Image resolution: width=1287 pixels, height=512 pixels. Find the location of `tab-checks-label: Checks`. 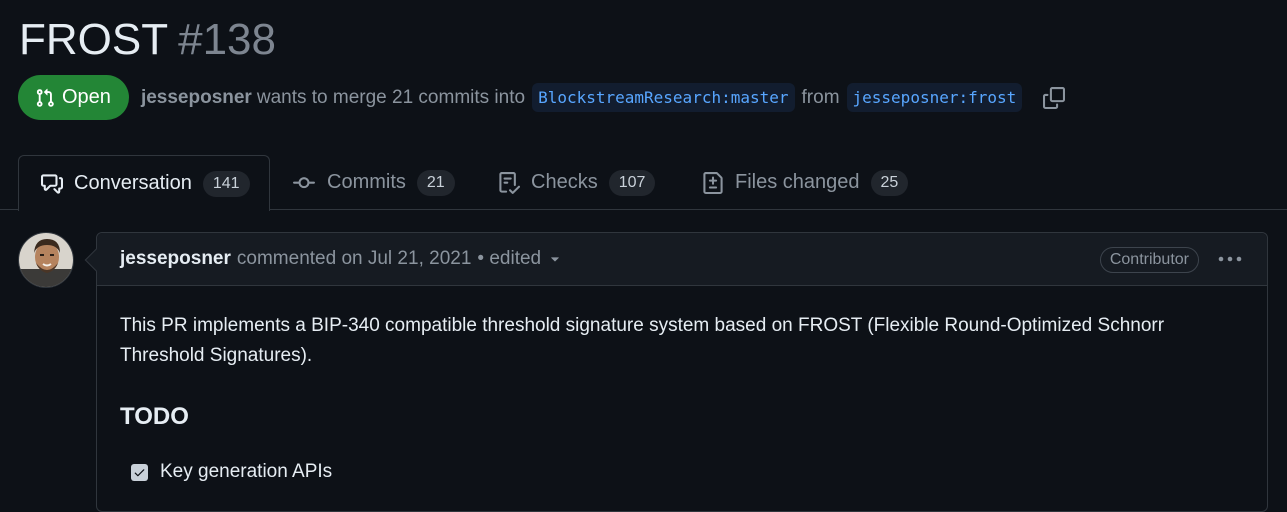

tab-checks-label: Checks is located at coordinates (564, 182).